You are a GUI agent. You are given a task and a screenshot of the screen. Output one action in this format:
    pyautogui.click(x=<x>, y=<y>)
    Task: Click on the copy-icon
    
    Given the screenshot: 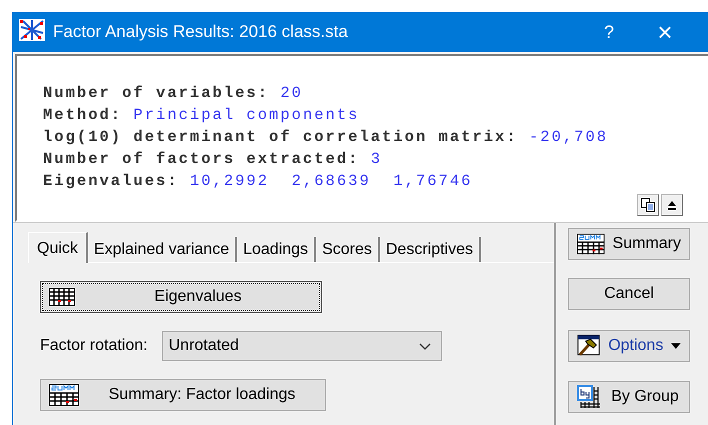 What is the action you would take?
    pyautogui.click(x=648, y=205)
    